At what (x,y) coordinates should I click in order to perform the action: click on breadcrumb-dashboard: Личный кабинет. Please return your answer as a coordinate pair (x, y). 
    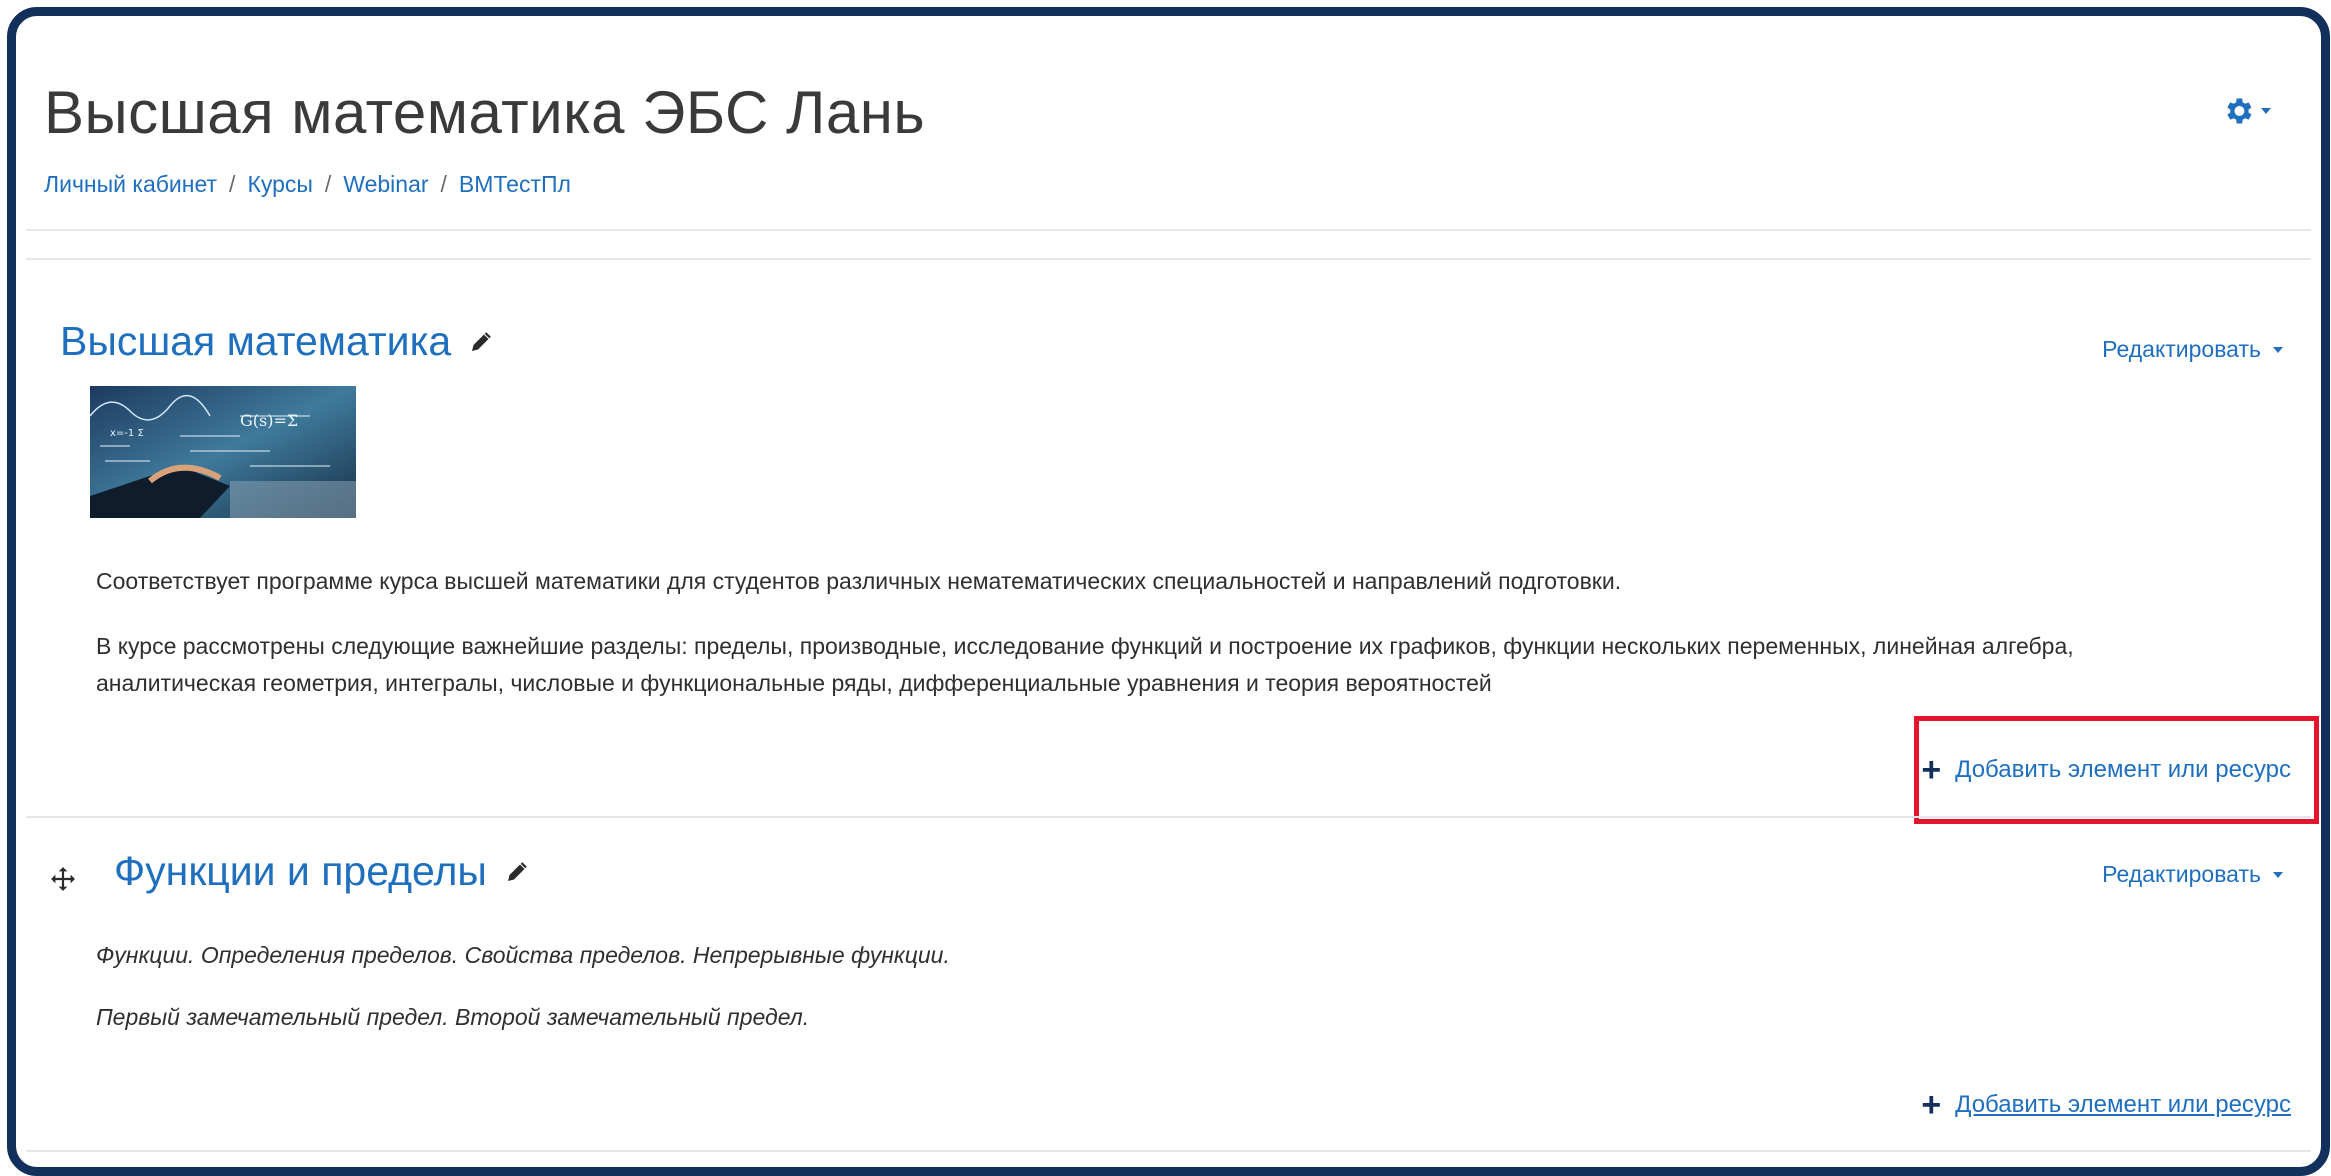
    Looking at the image, I should click on (130, 184).